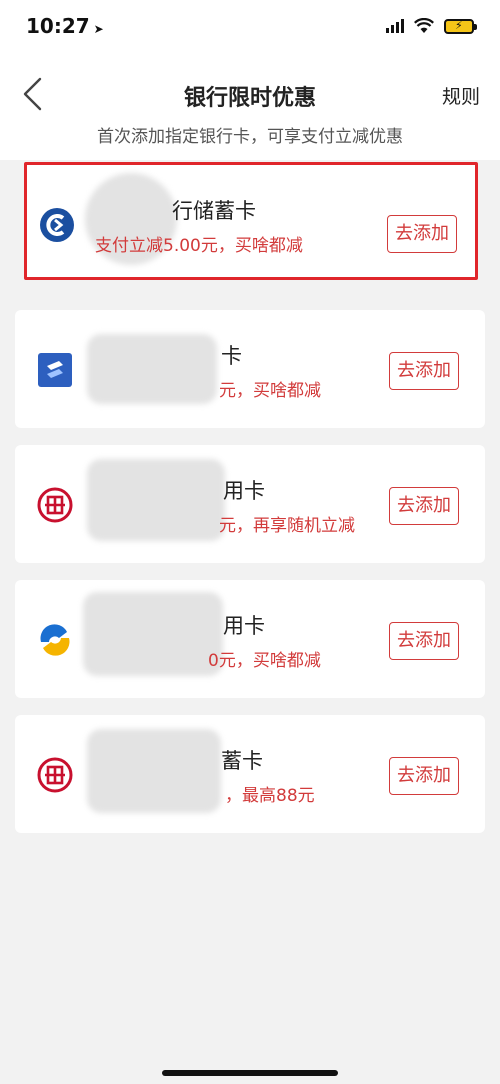 The height and width of the screenshot is (1084, 500). I want to click on wifi-icon, so click(424, 25).